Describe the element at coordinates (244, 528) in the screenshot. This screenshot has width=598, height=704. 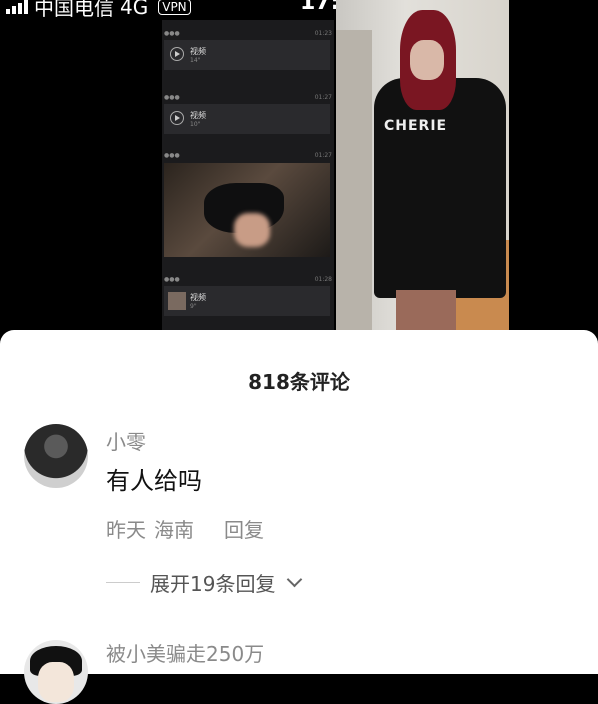
I see `reply-button: 回复` at that location.